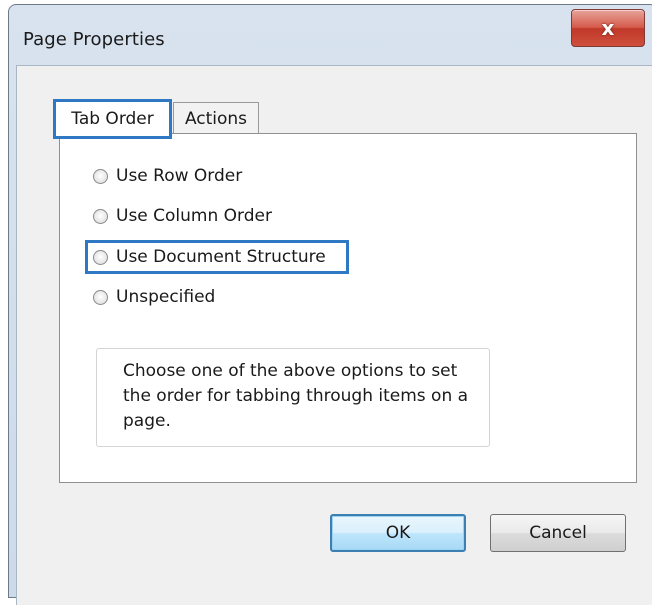 Image resolution: width=652 pixels, height=605 pixels. I want to click on radio-use-document-structure: Use Document Structure, so click(209, 257).